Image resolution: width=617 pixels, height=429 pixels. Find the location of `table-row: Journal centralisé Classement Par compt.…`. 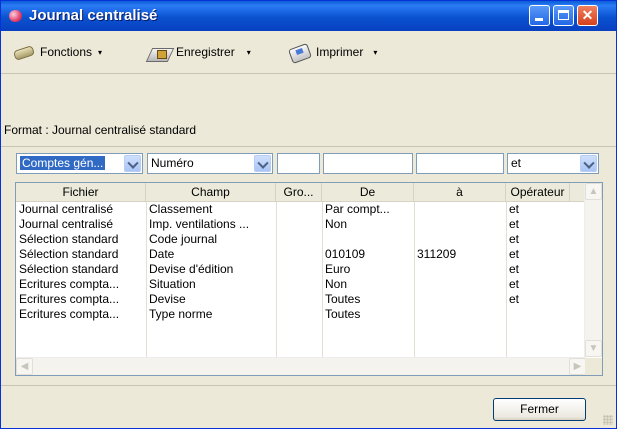

table-row: Journal centralisé Classement Par compt.… is located at coordinates (301, 209).